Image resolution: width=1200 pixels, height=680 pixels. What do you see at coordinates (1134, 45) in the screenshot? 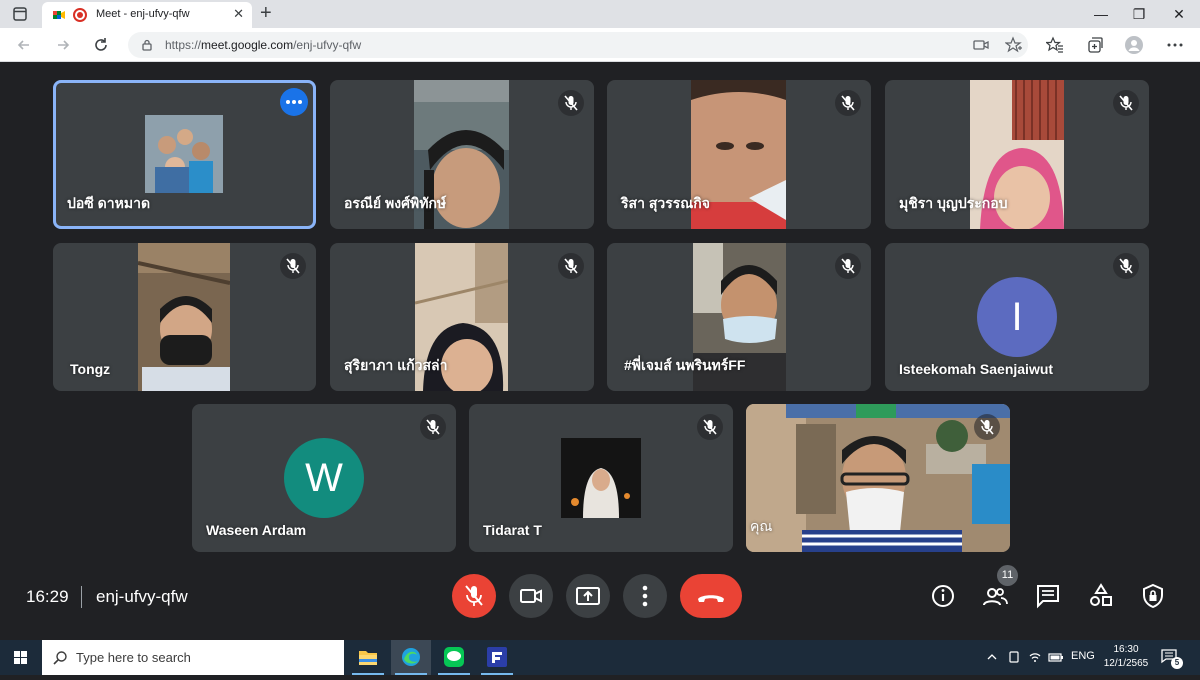
I see `profile-avatar-icon` at bounding box center [1134, 45].